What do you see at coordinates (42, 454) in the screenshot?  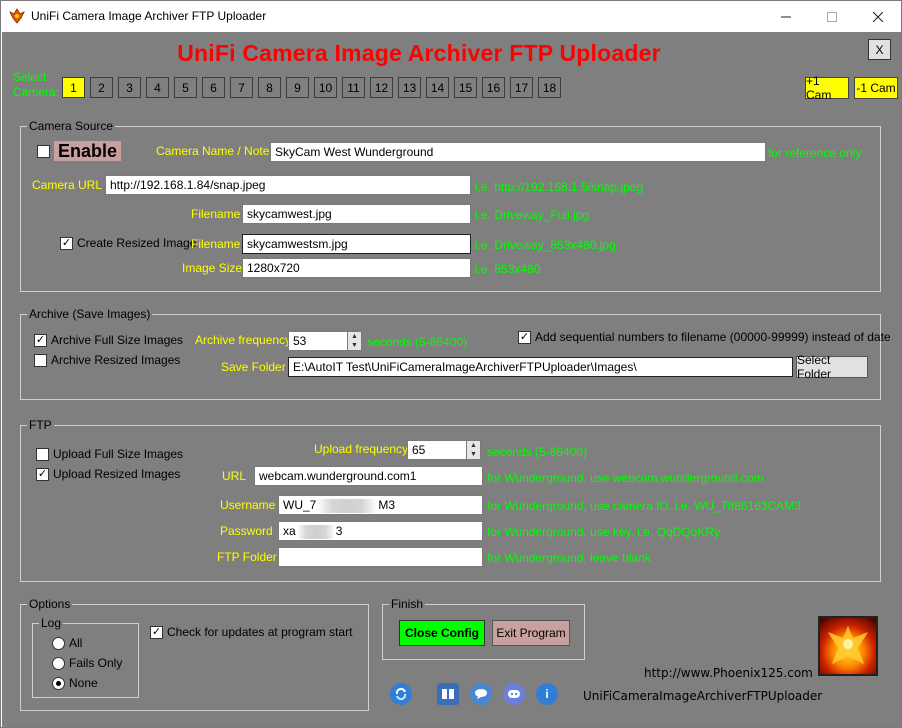 I see `upload-full-checkbox-box` at bounding box center [42, 454].